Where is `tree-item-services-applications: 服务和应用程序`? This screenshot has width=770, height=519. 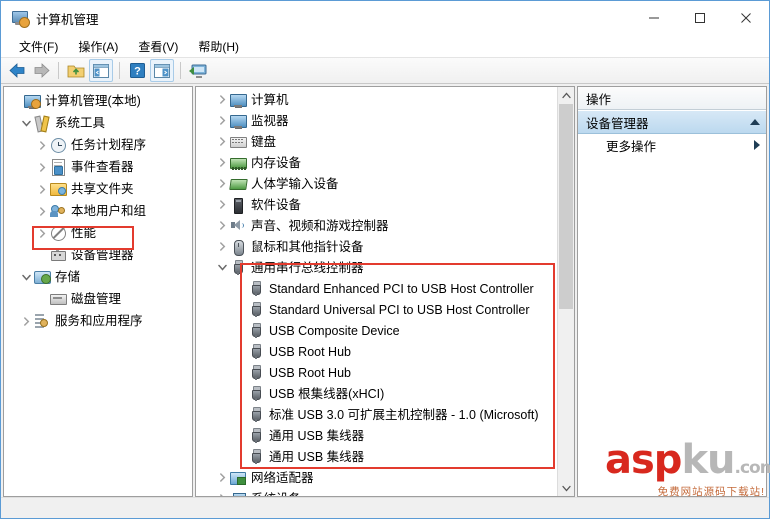
tree-item-services-applications: 服务和应用程序 is located at coordinates (98, 321).